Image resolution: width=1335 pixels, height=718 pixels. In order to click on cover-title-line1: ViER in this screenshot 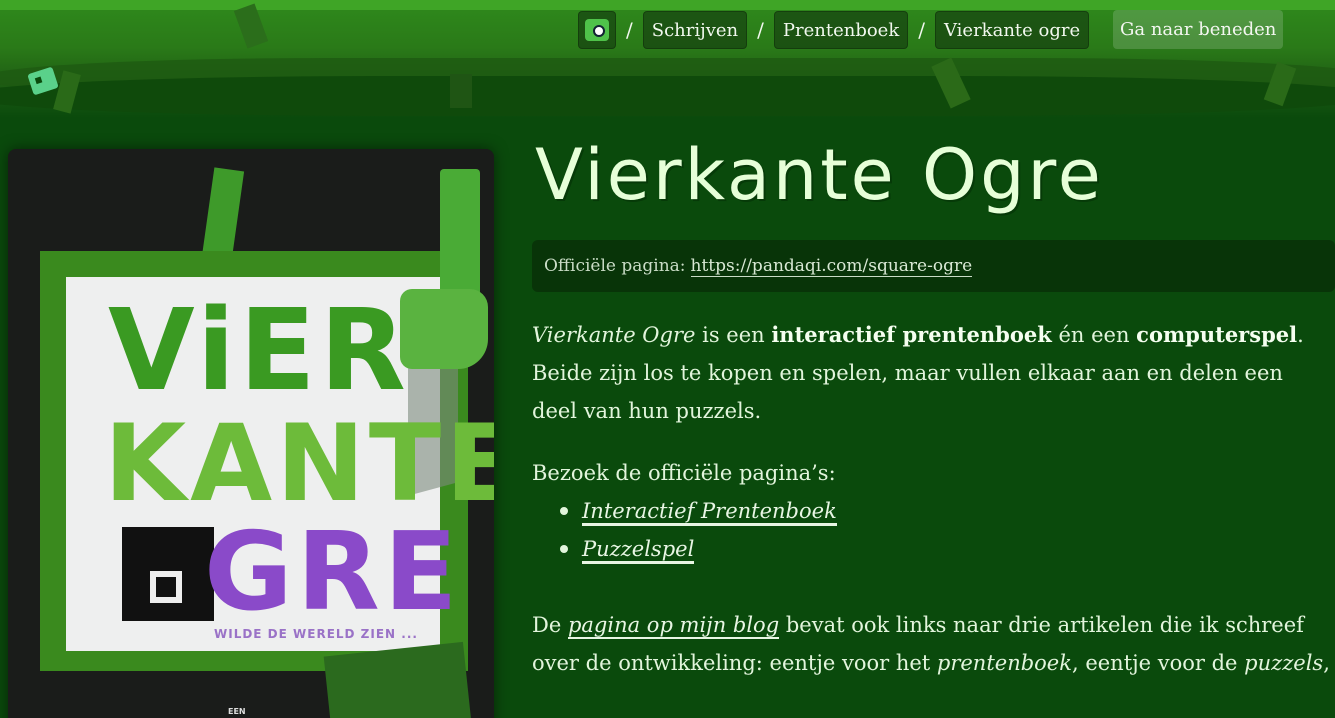, I will do `click(259, 351)`.